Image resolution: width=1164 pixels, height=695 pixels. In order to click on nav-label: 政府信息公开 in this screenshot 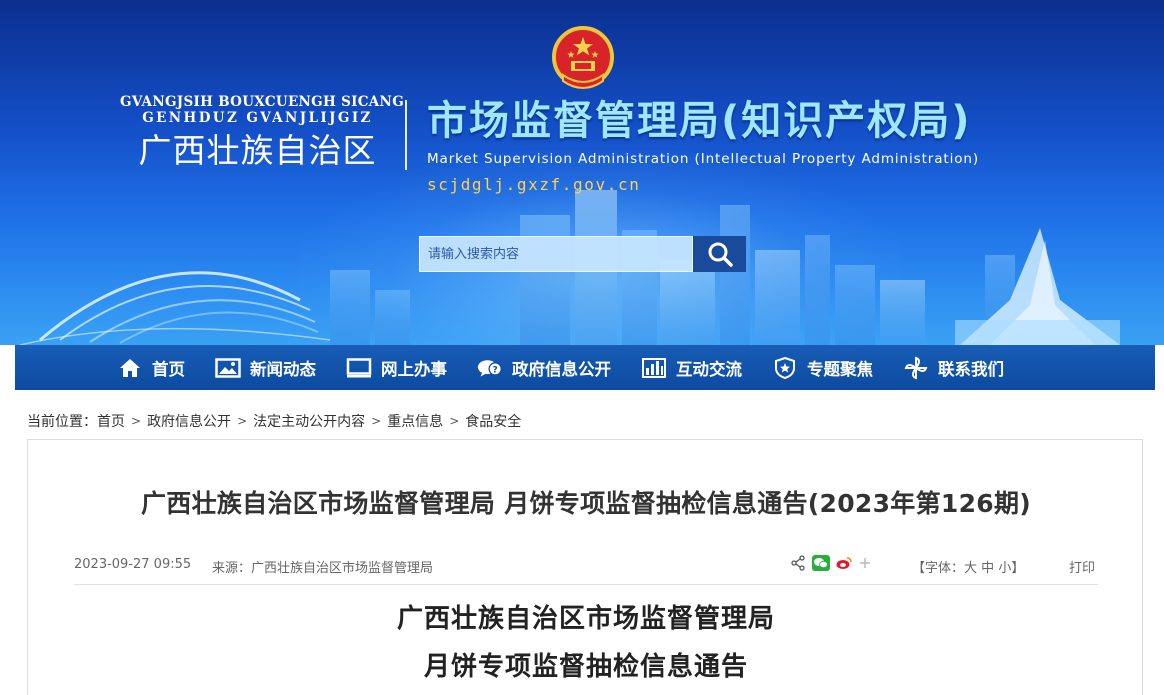, I will do `click(561, 369)`.